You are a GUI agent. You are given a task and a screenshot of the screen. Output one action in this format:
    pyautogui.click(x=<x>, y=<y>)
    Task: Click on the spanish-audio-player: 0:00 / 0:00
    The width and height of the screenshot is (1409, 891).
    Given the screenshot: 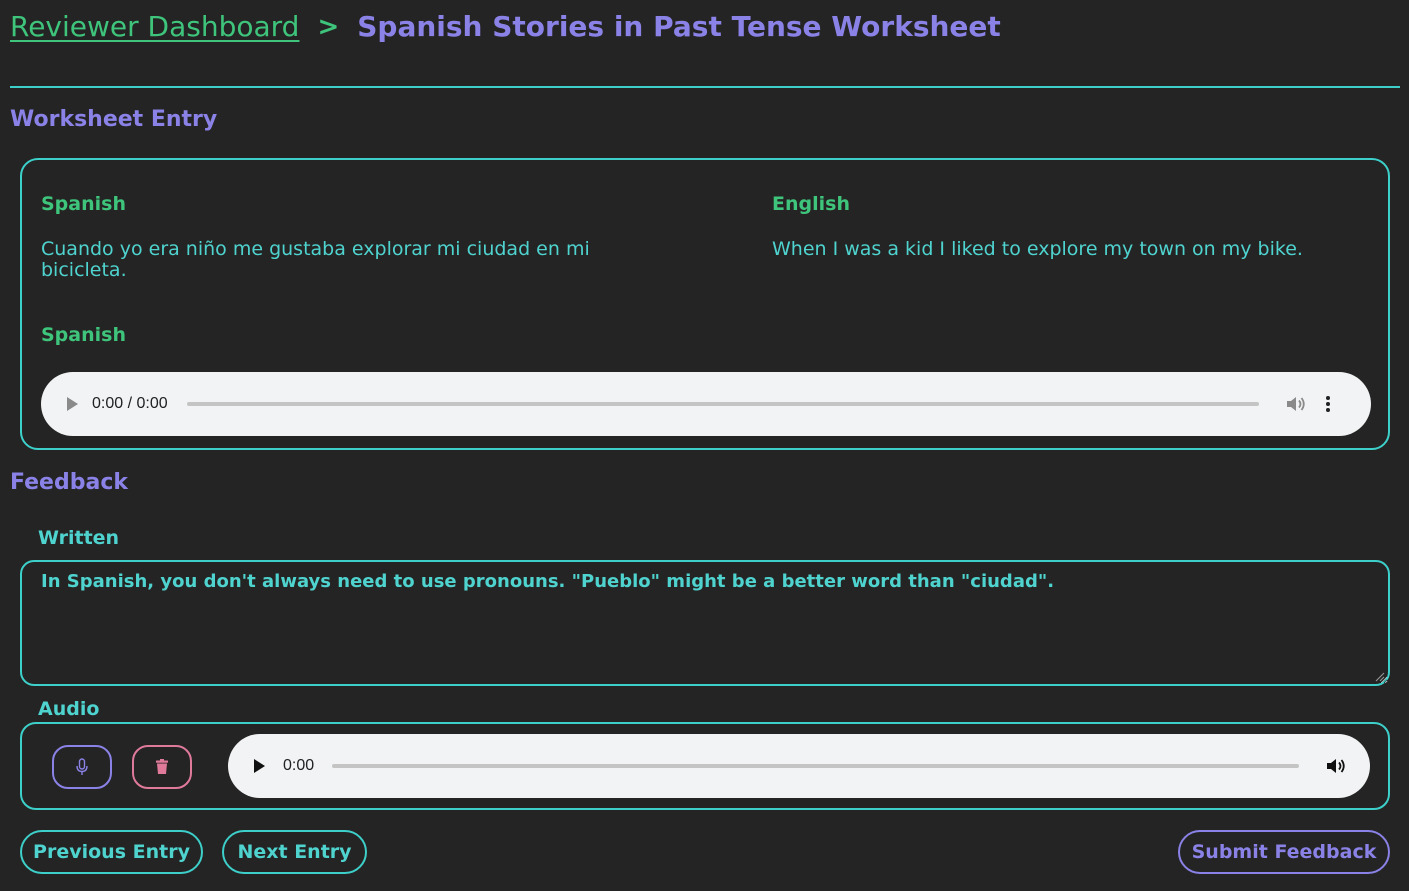 What is the action you would take?
    pyautogui.click(x=706, y=404)
    